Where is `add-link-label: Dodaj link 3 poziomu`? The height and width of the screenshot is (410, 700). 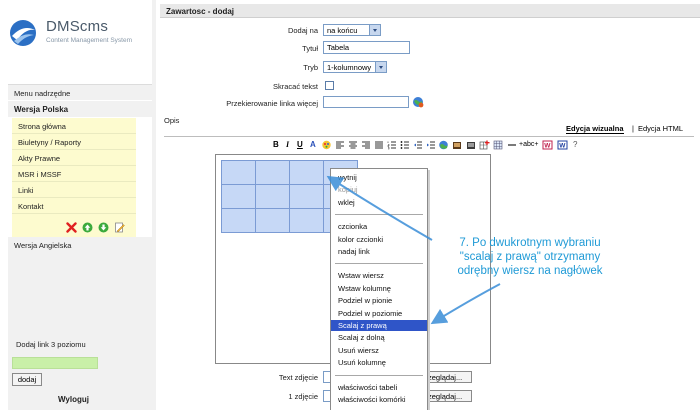
add-link-label: Dodaj link 3 poziomu is located at coordinates (51, 344).